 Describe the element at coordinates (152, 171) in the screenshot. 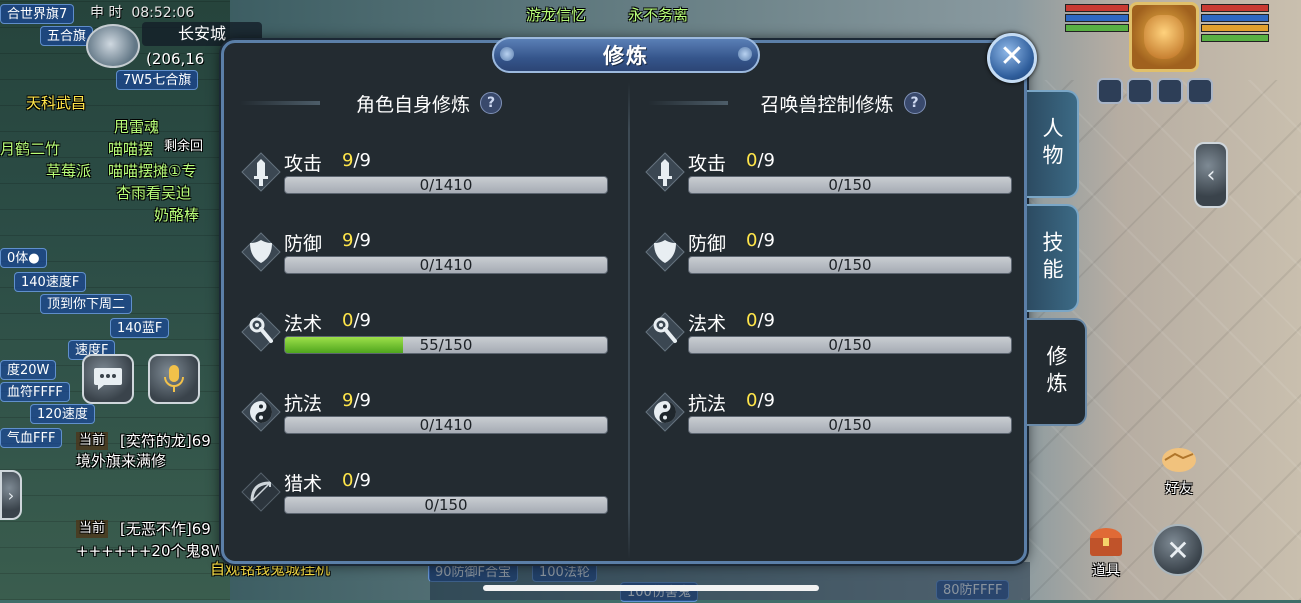

I see `npc-name: 喵喵摆摊①专` at that location.